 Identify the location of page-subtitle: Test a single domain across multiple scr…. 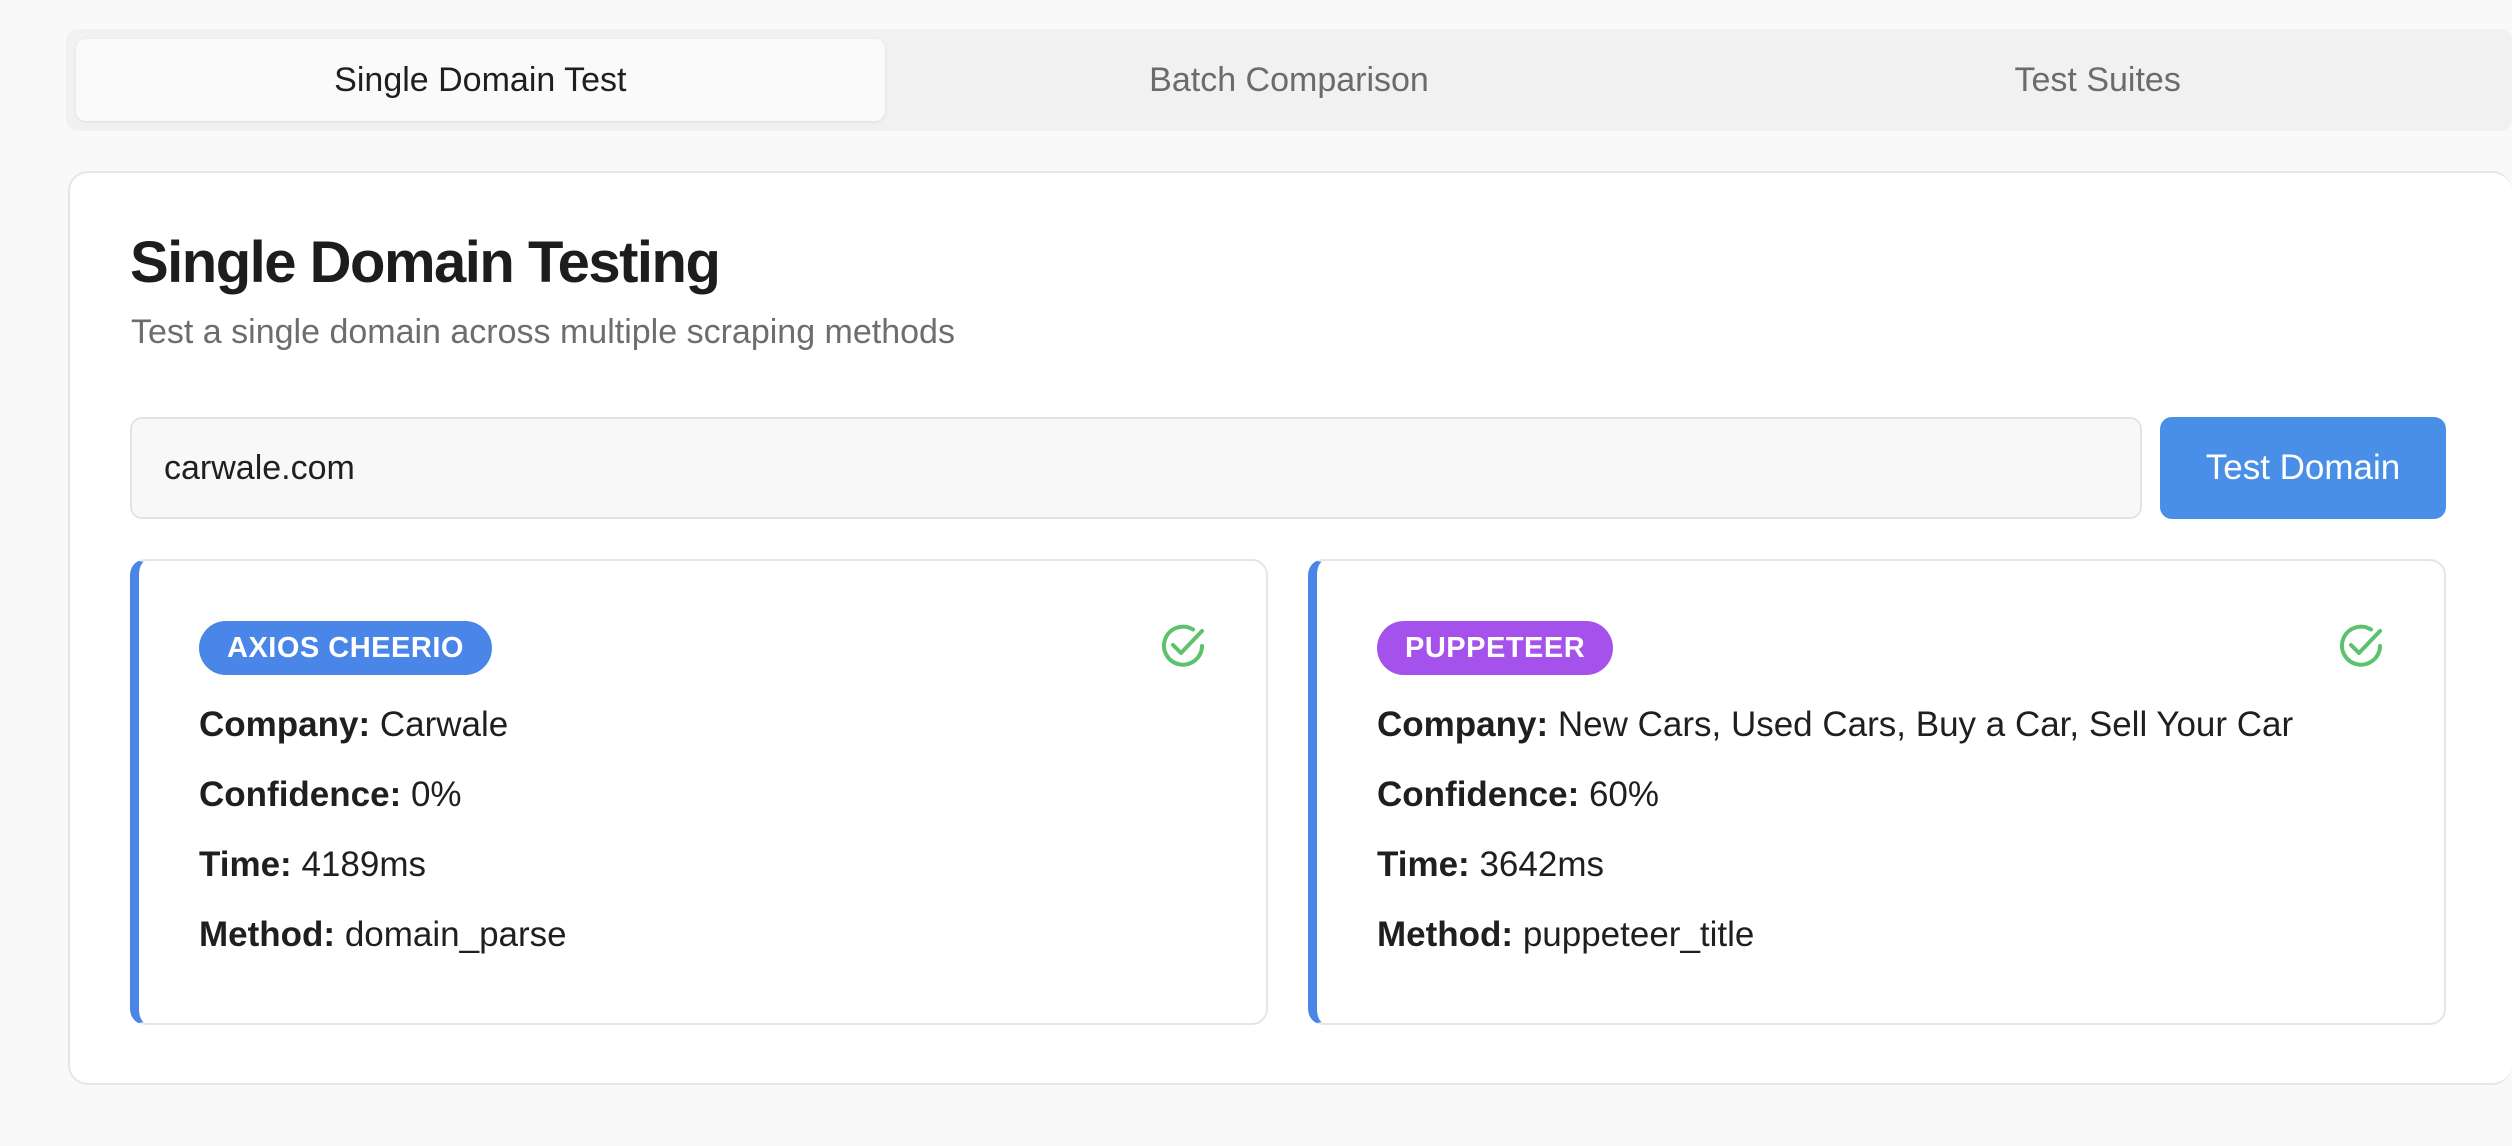
(543, 332).